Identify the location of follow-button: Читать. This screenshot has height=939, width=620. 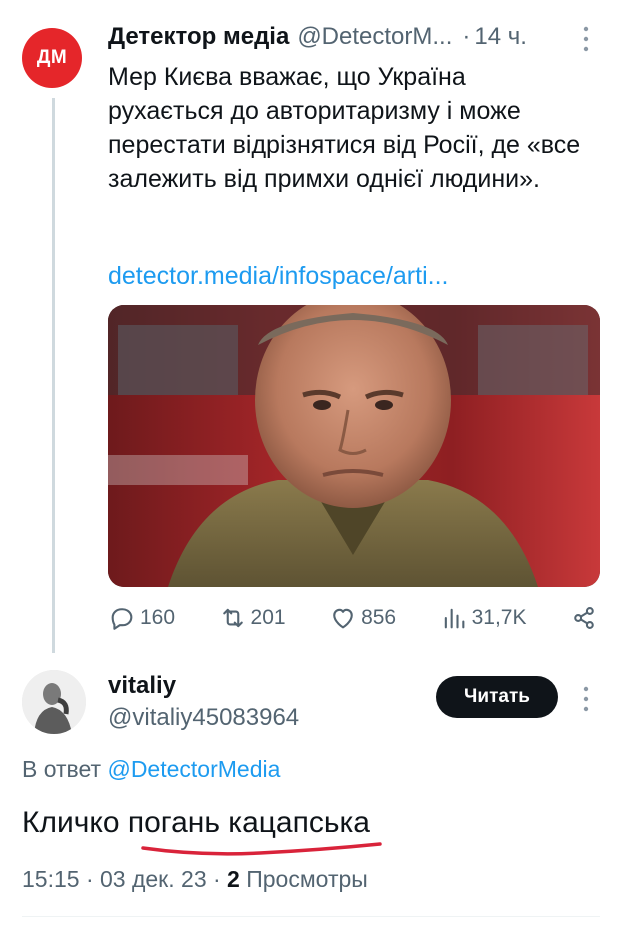
(497, 697).